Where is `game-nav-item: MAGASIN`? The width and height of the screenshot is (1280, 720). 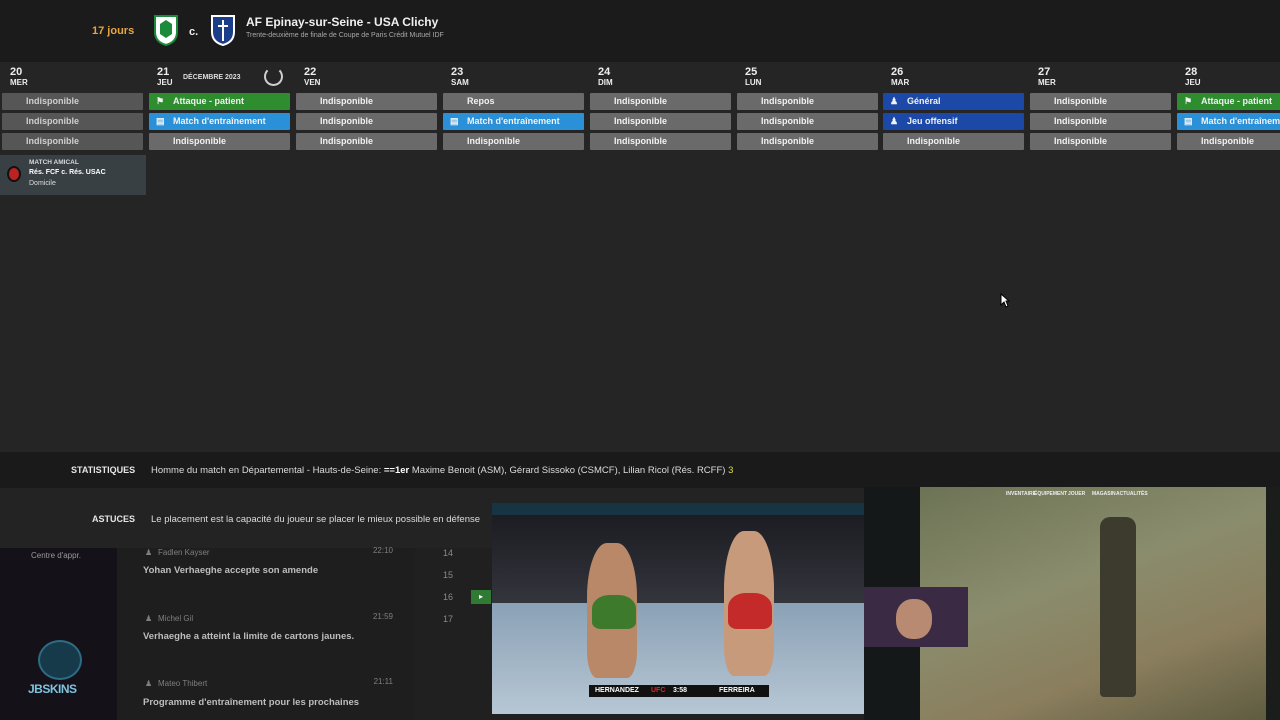
game-nav-item: MAGASIN is located at coordinates (1104, 494).